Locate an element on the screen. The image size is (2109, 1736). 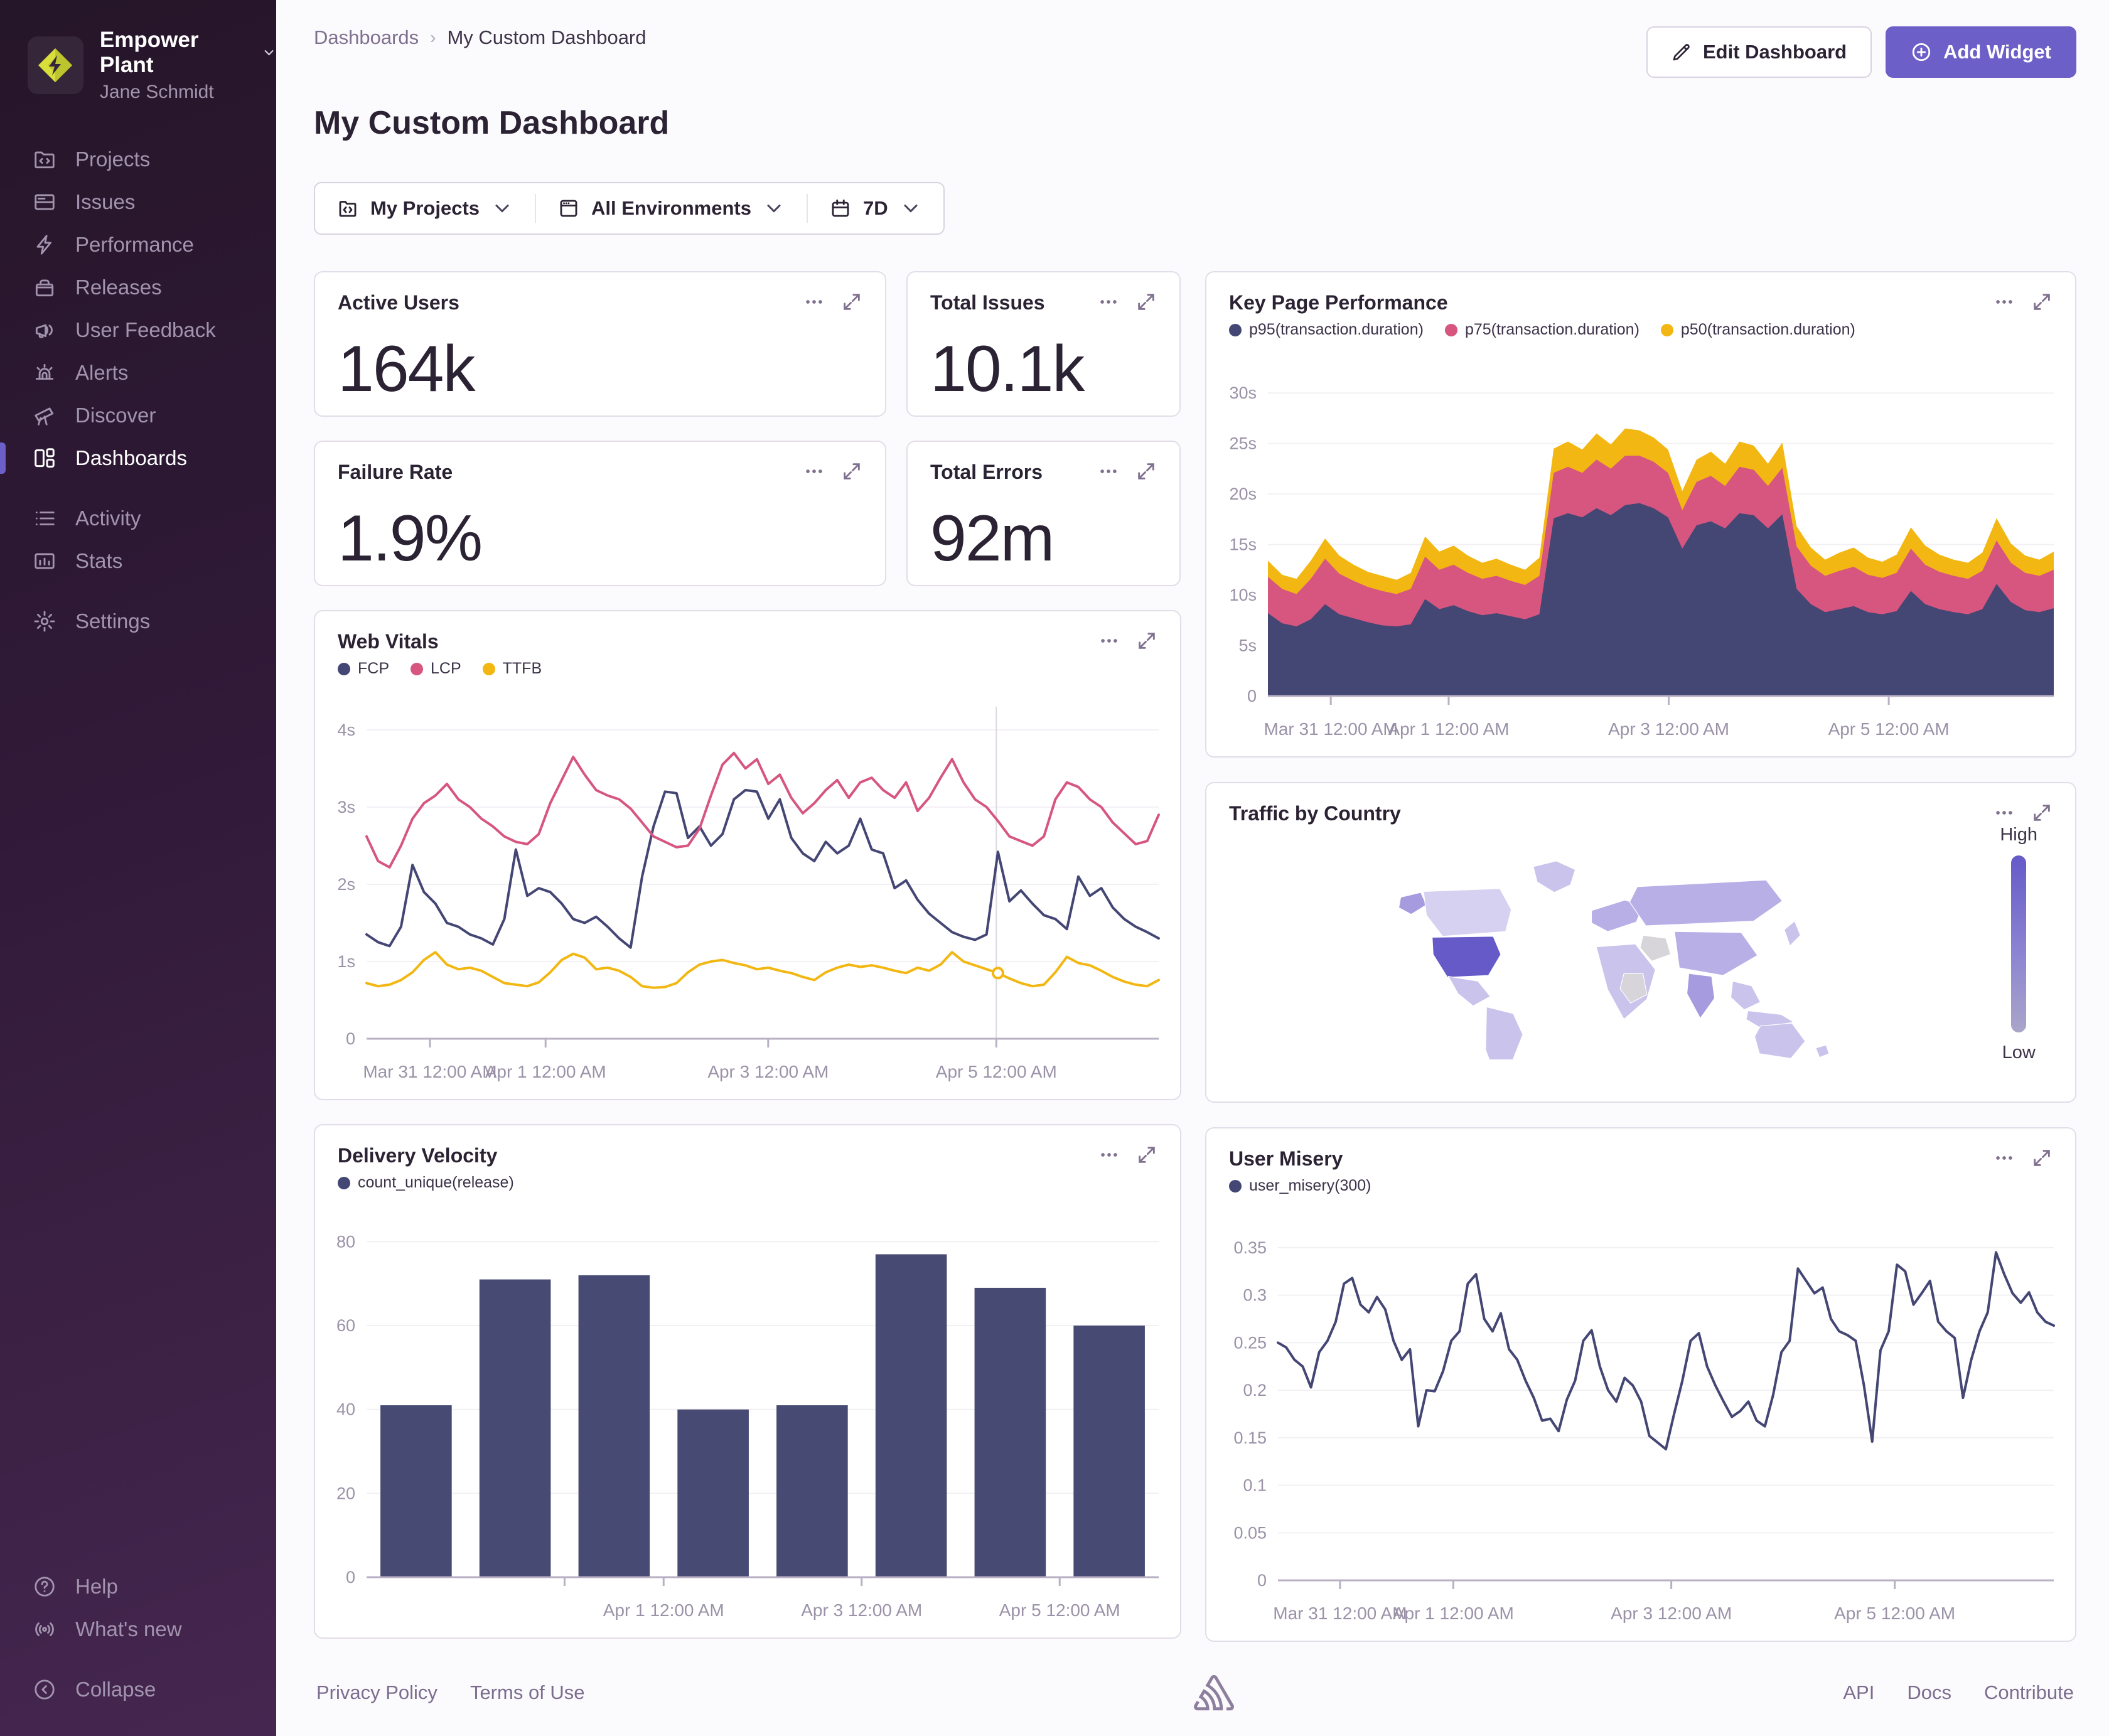
widget-value: 164k is located at coordinates (407, 369).